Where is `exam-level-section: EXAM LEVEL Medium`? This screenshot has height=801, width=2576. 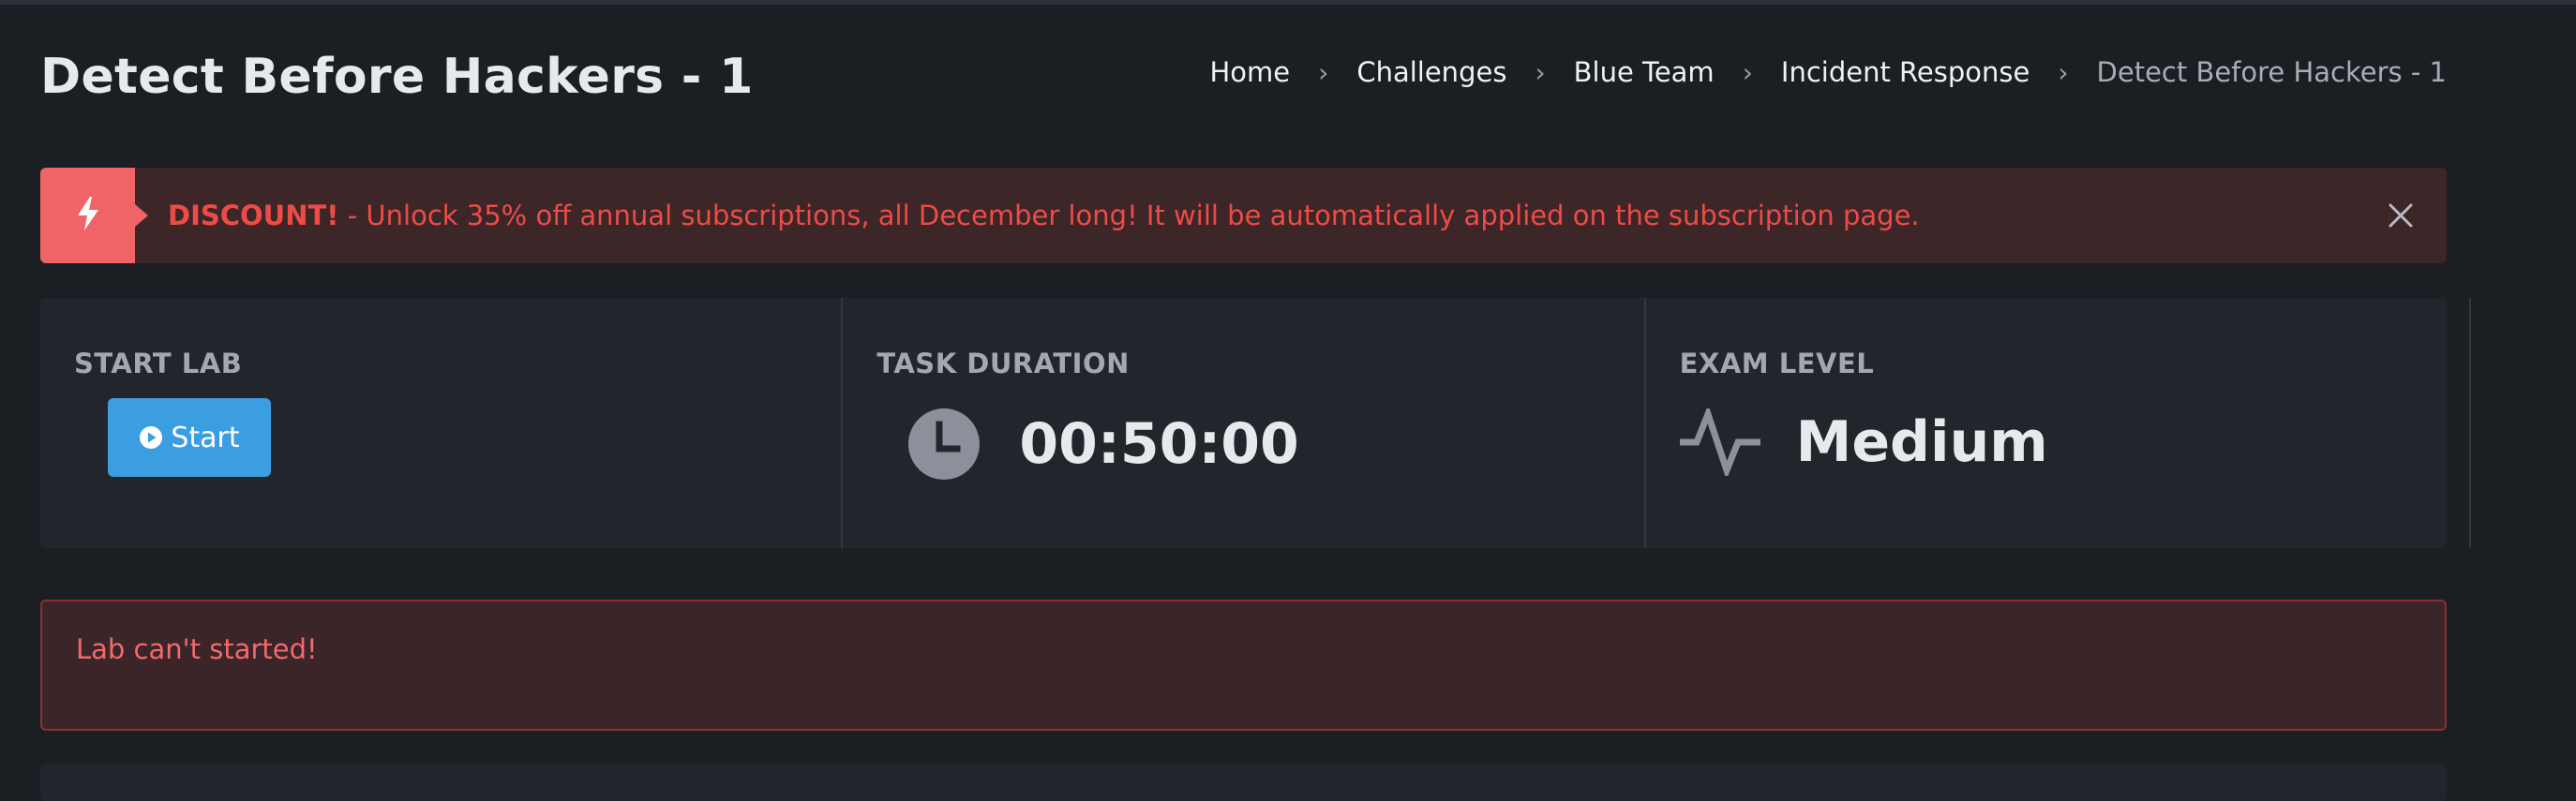 exam-level-section: EXAM LEVEL Medium is located at coordinates (2046, 423).